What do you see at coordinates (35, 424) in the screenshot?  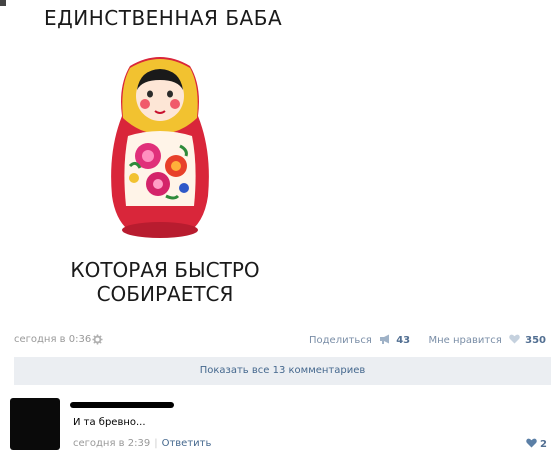 I see `avatar` at bounding box center [35, 424].